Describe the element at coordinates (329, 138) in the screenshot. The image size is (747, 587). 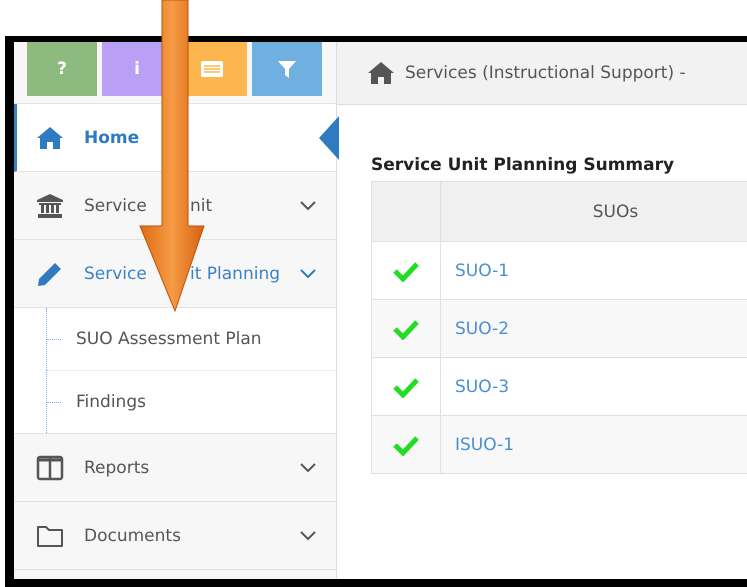
I see `pointer-icon` at that location.